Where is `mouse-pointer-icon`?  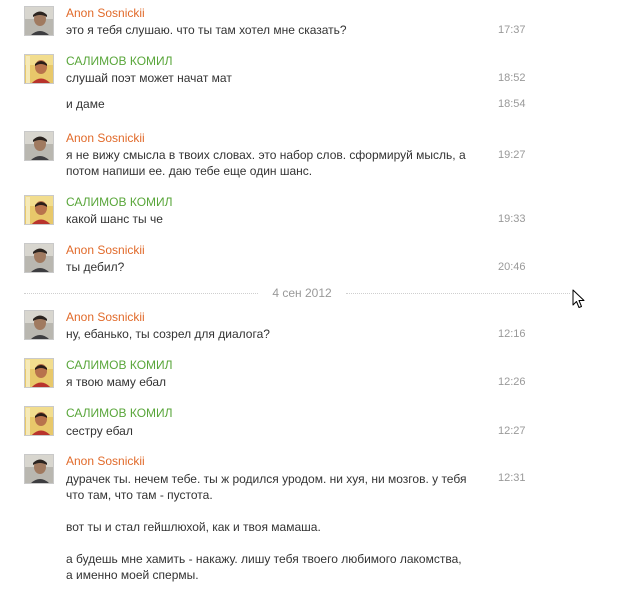
mouse-pointer-icon is located at coordinates (579, 299).